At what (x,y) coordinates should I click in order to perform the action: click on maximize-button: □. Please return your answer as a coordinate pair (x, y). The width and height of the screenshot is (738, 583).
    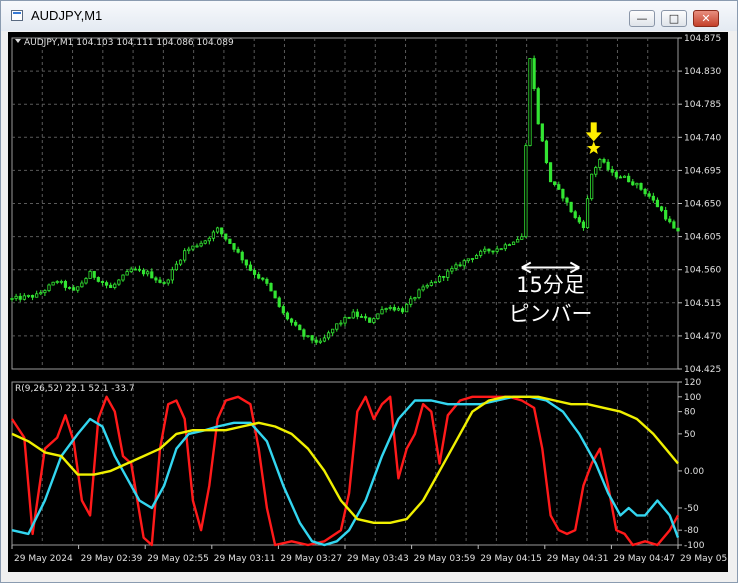
    Looking at the image, I should click on (674, 18).